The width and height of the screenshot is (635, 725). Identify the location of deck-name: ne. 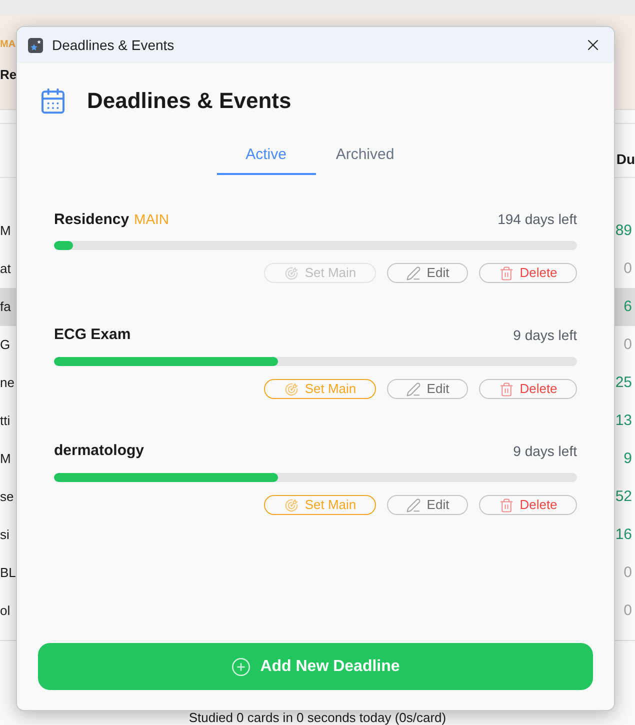
(8, 383).